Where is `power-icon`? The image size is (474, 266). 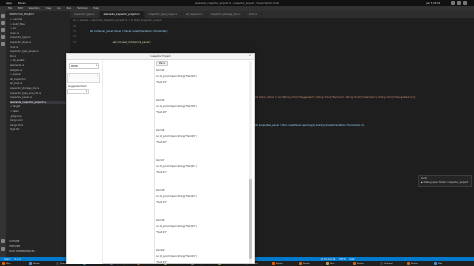
power-icon is located at coordinates (465, 3).